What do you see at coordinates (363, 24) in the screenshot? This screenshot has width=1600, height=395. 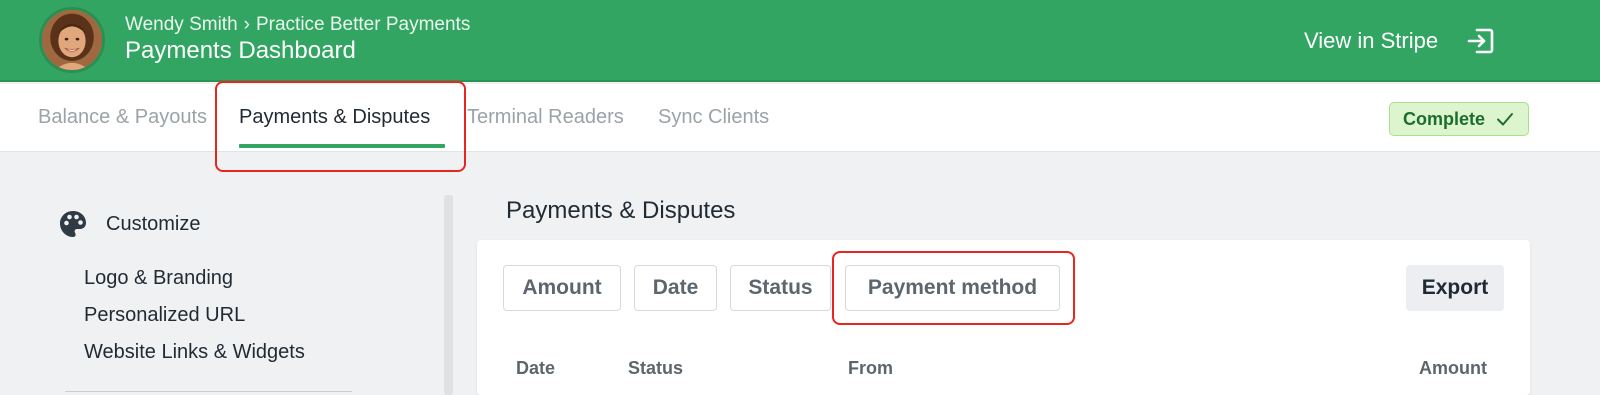 I see `breadcrumb-page: Practice Better Payments` at bounding box center [363, 24].